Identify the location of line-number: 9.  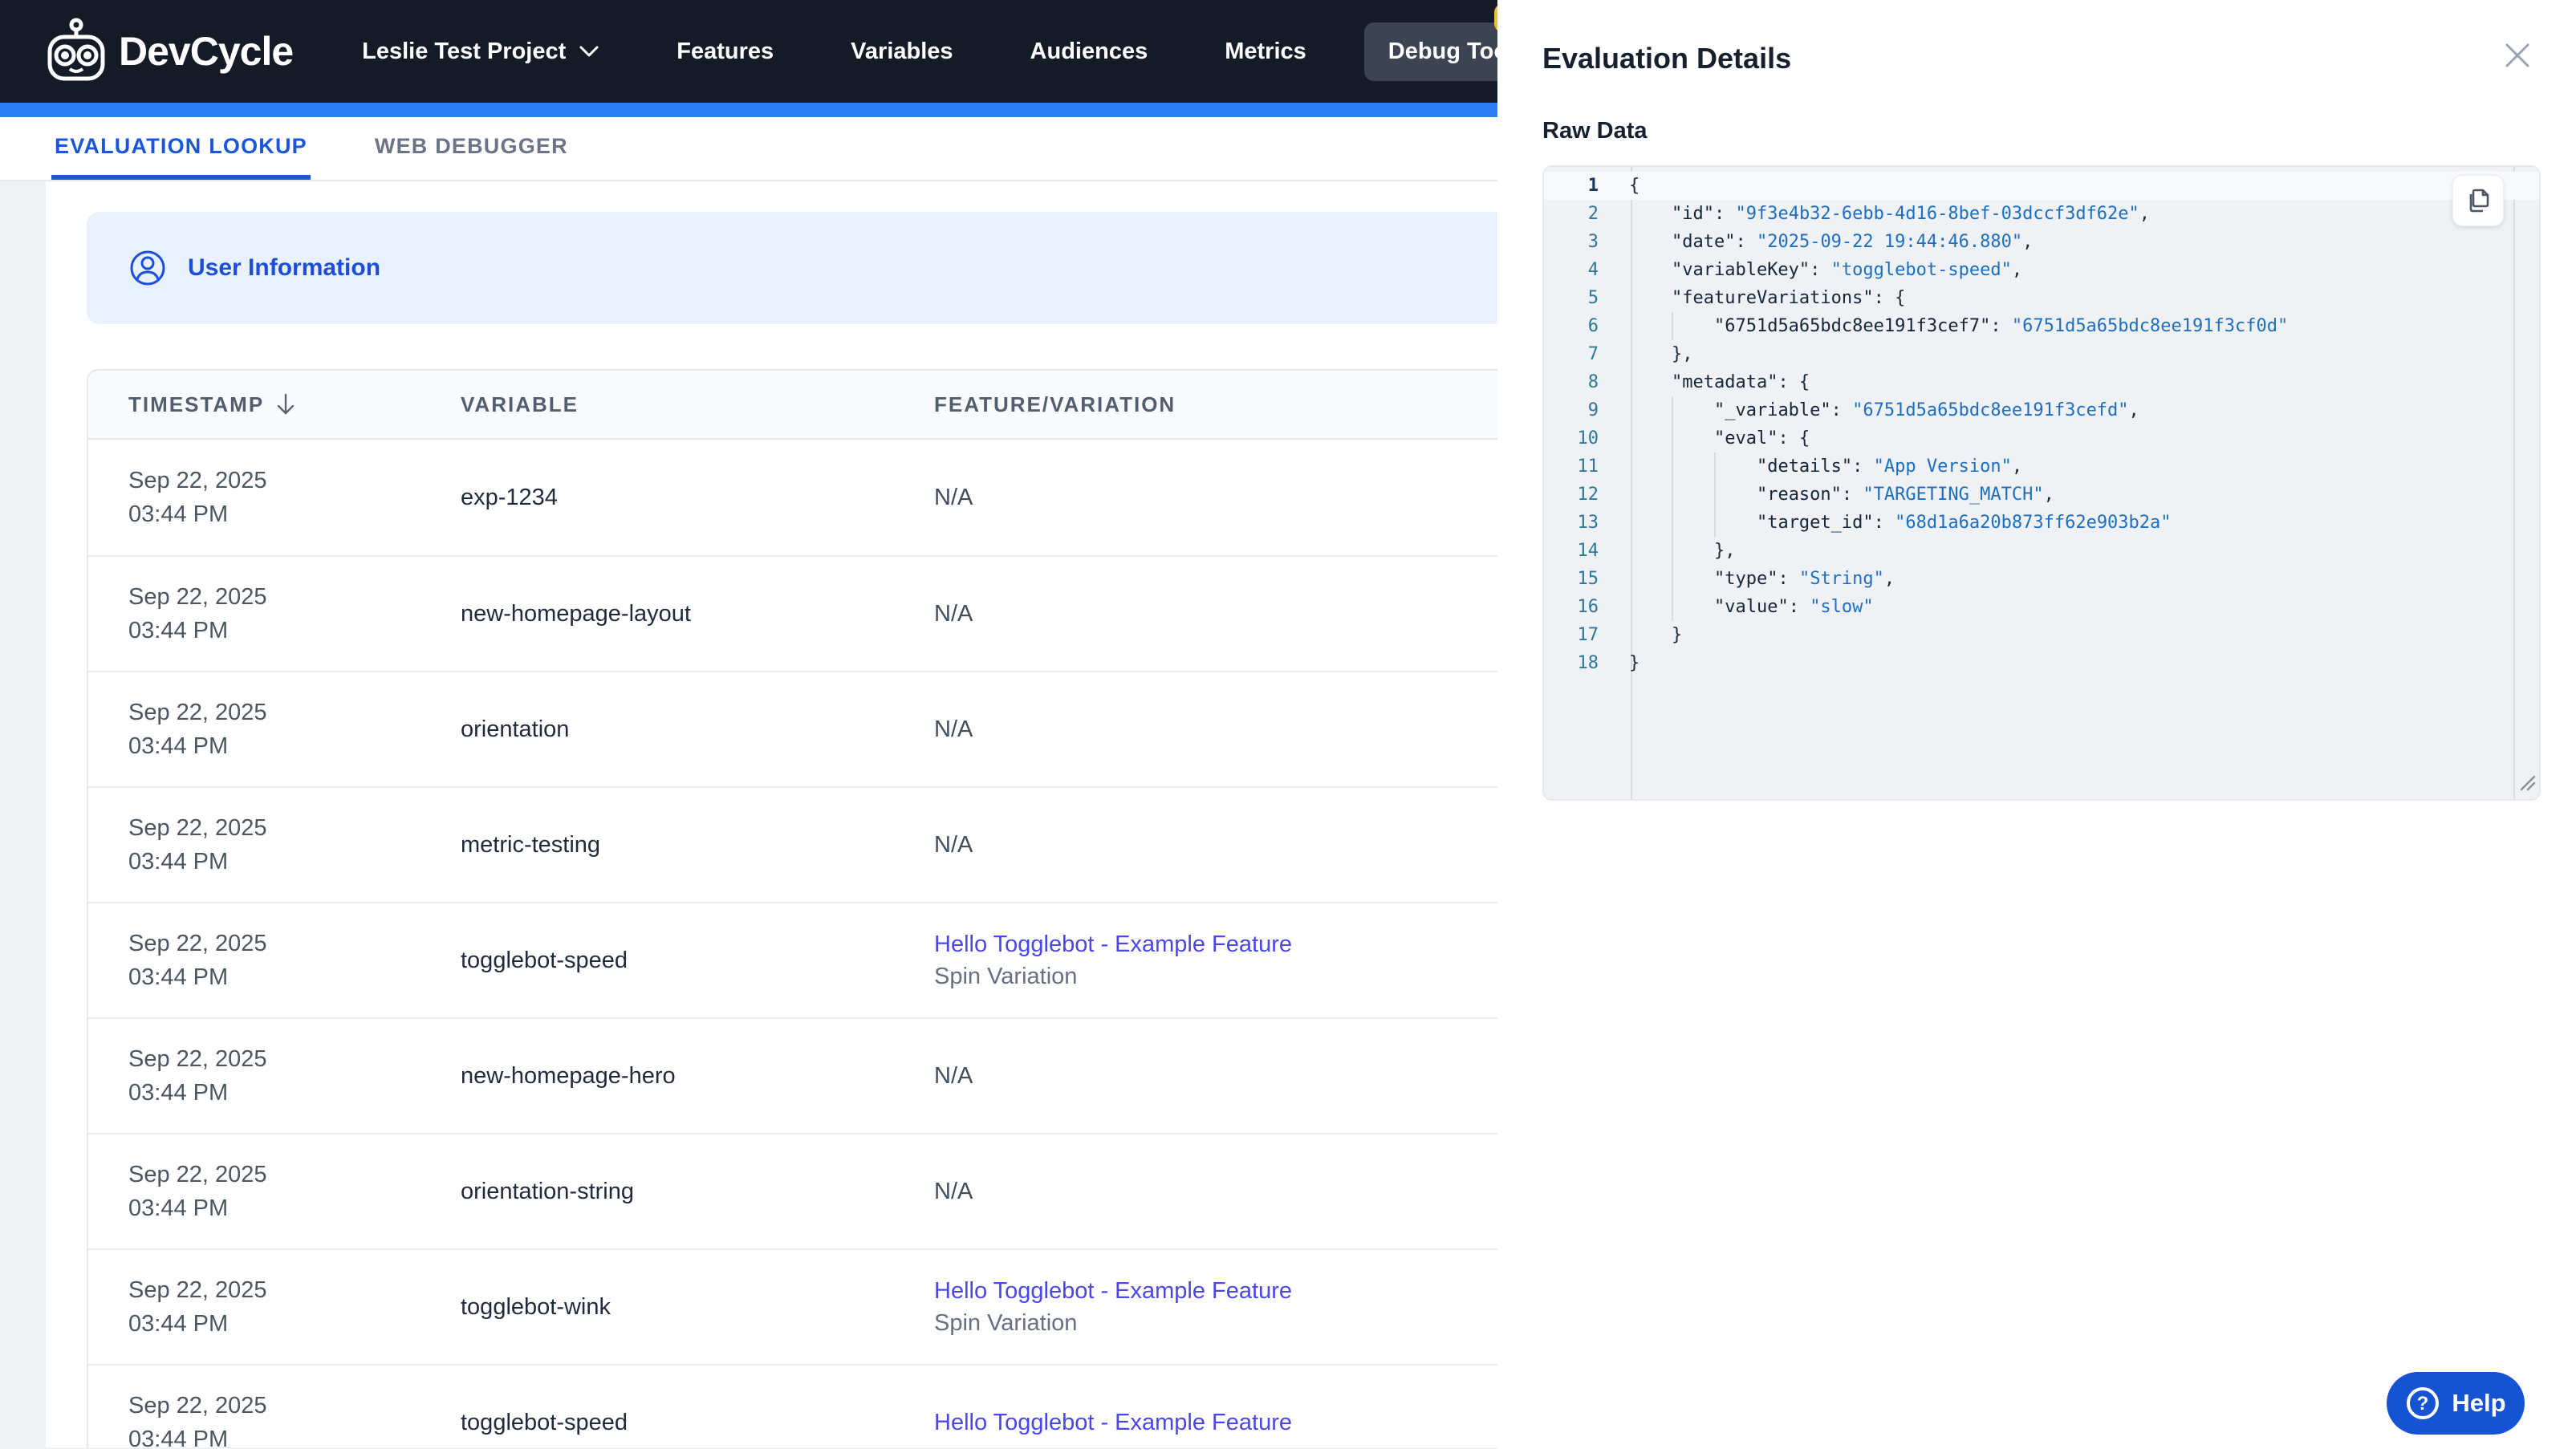
(1593, 410).